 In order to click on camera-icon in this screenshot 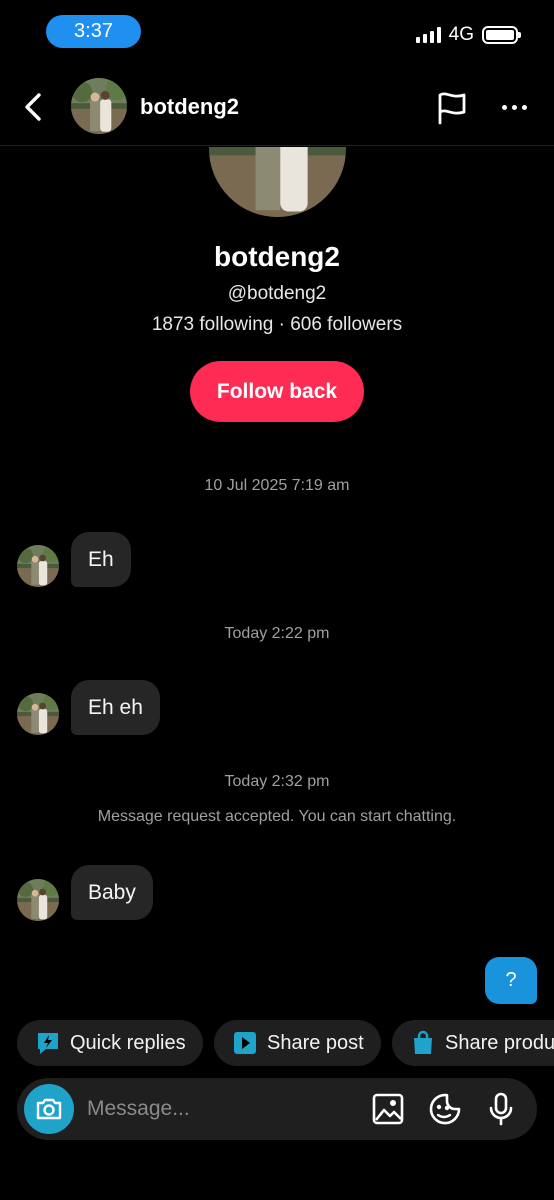, I will do `click(49, 1109)`.